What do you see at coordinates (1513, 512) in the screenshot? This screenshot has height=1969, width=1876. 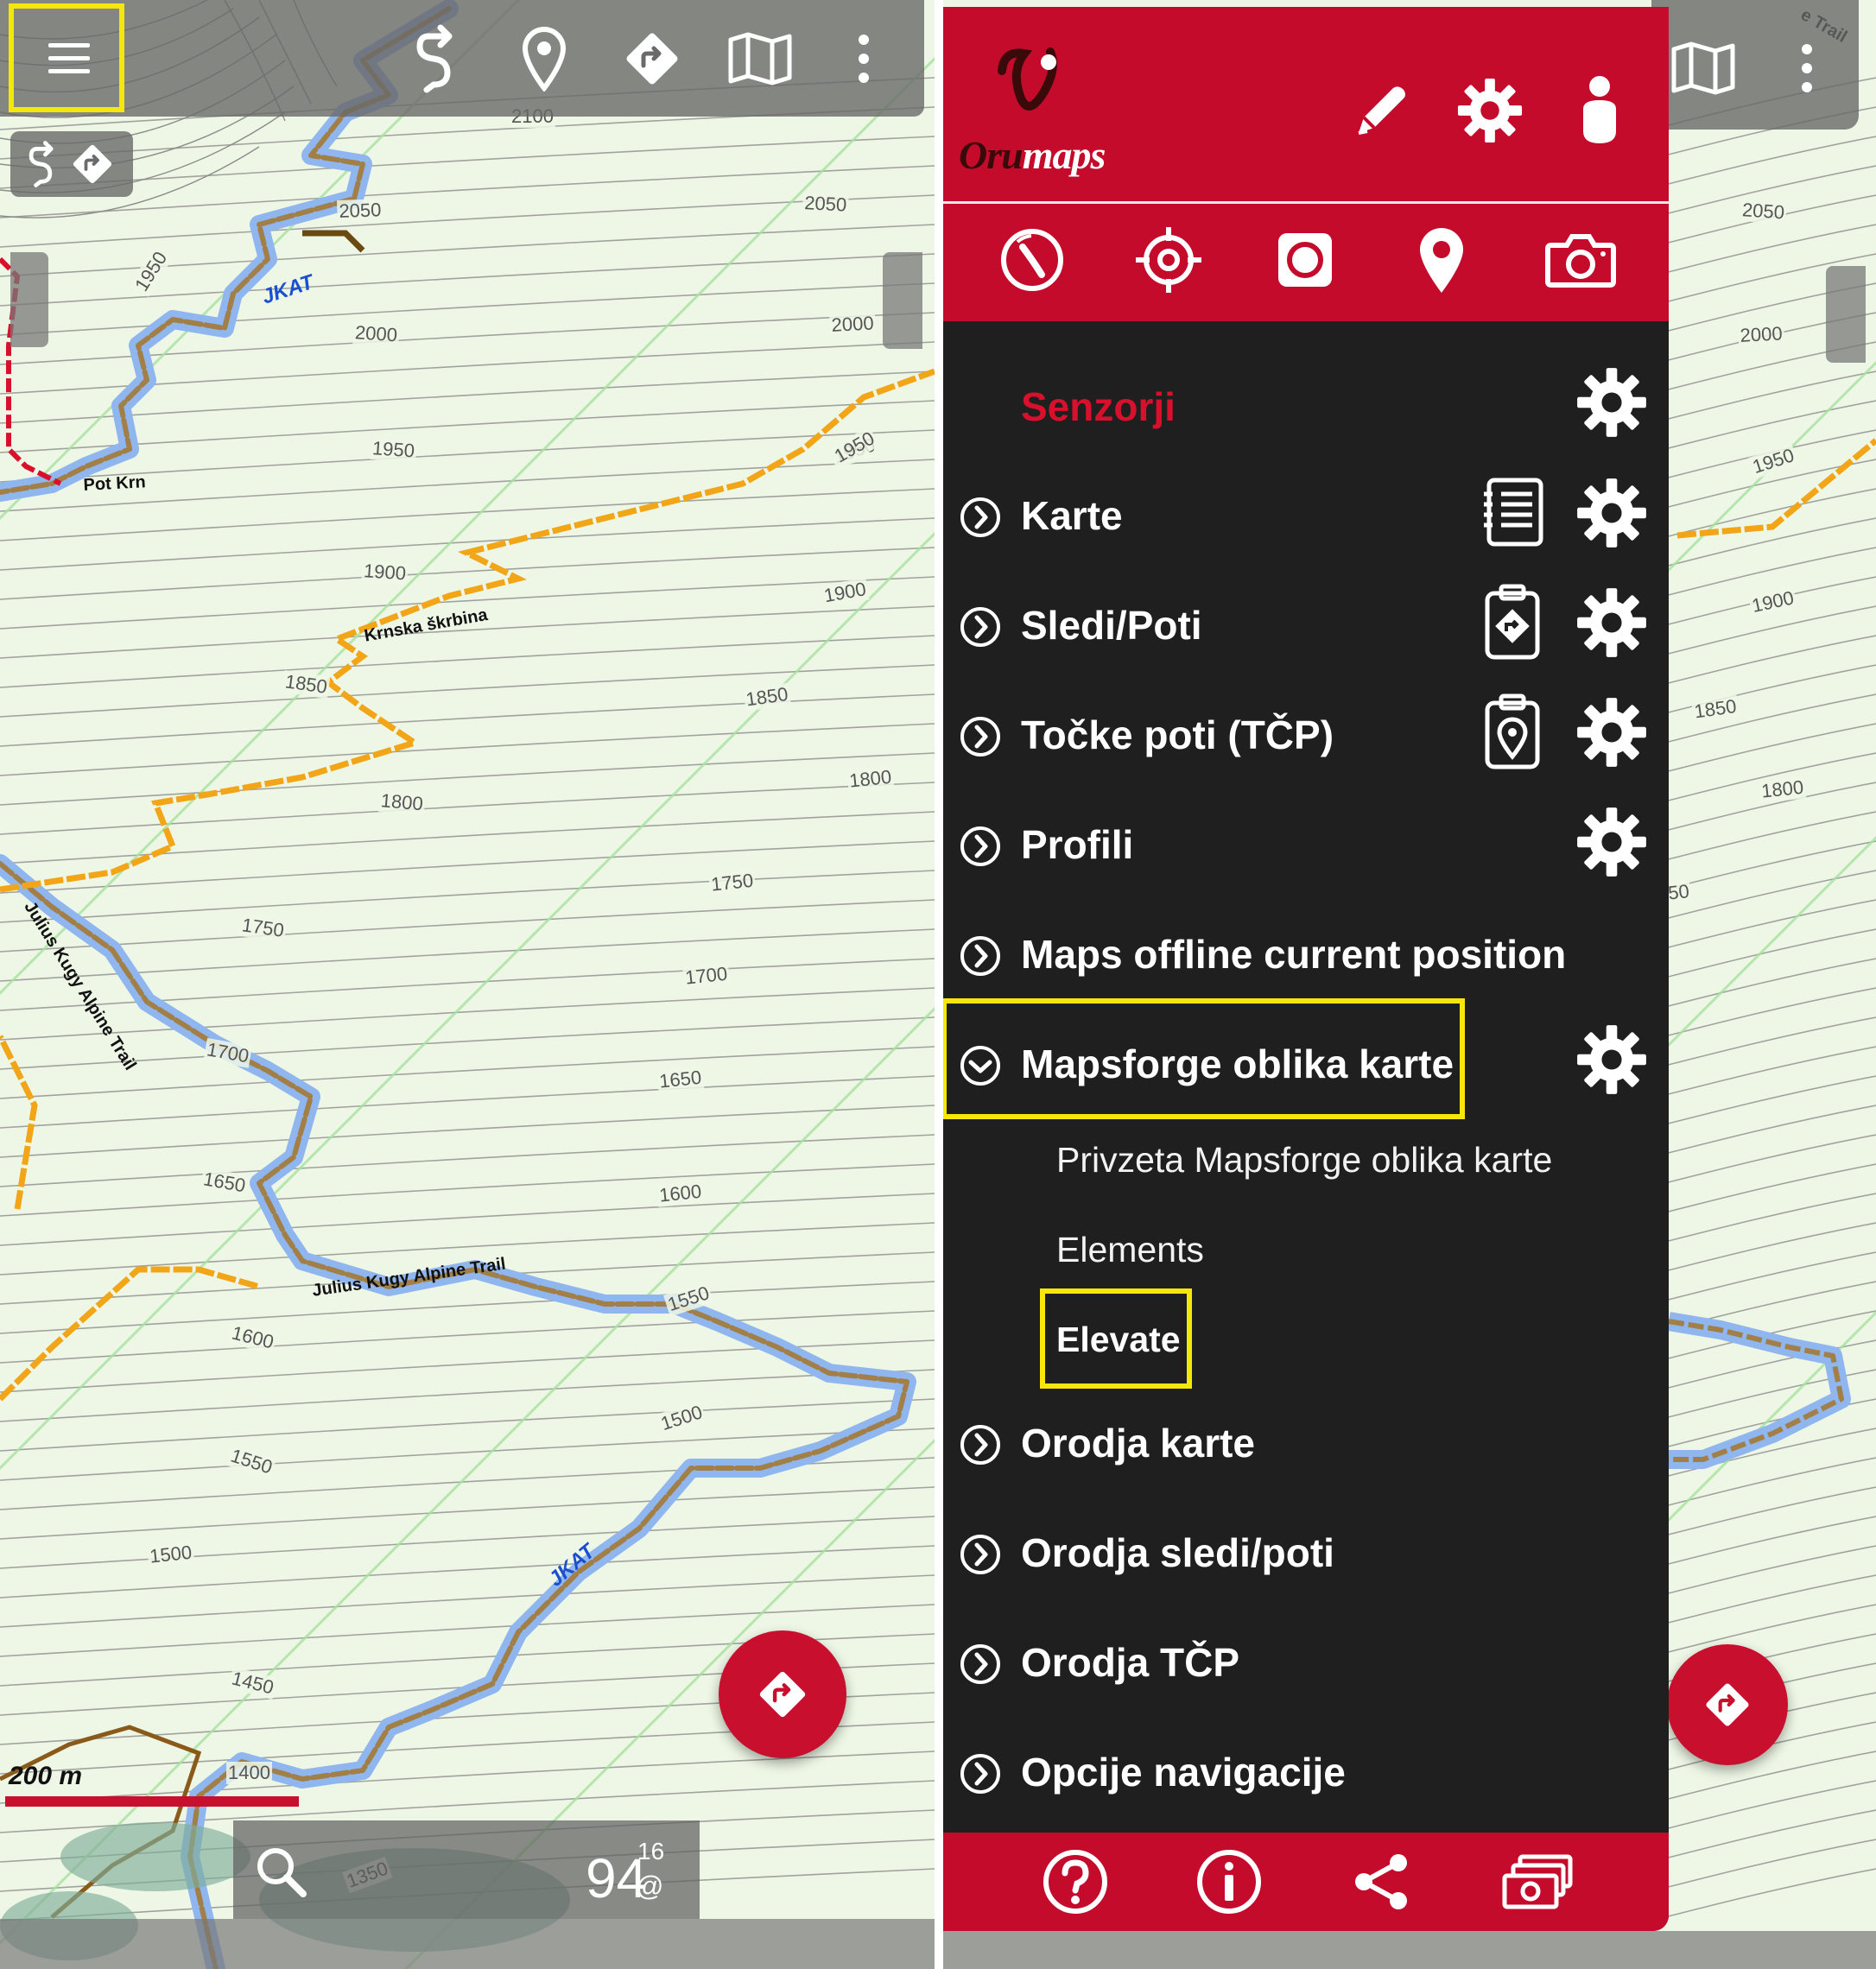 I see `list-icon` at bounding box center [1513, 512].